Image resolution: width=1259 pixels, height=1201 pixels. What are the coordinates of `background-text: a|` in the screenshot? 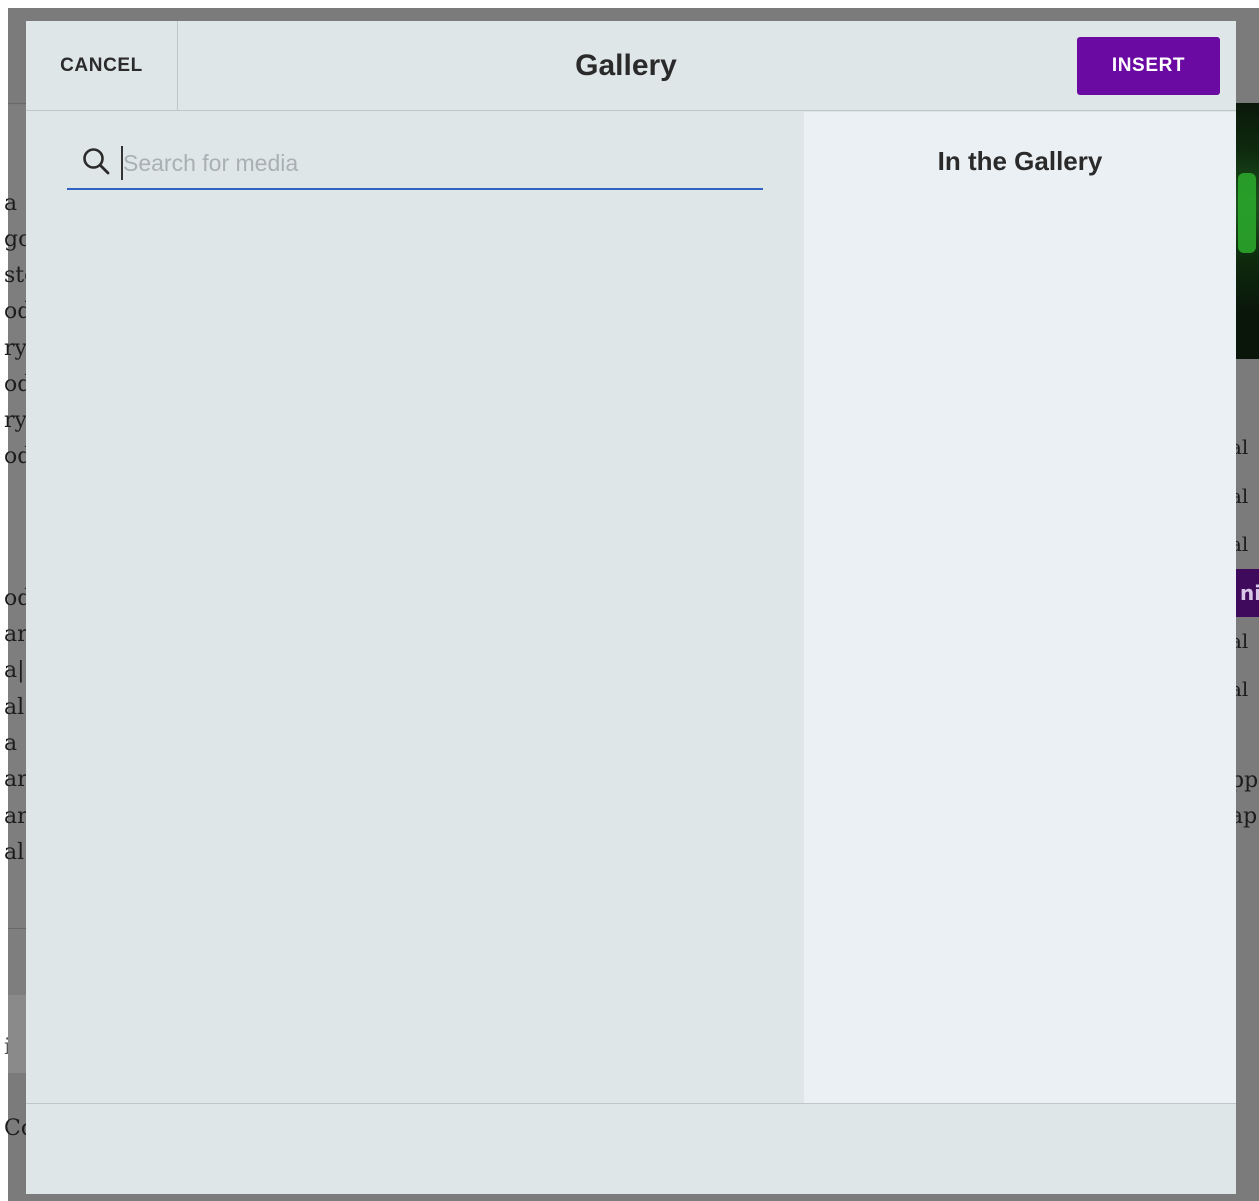 It's located at (14, 670).